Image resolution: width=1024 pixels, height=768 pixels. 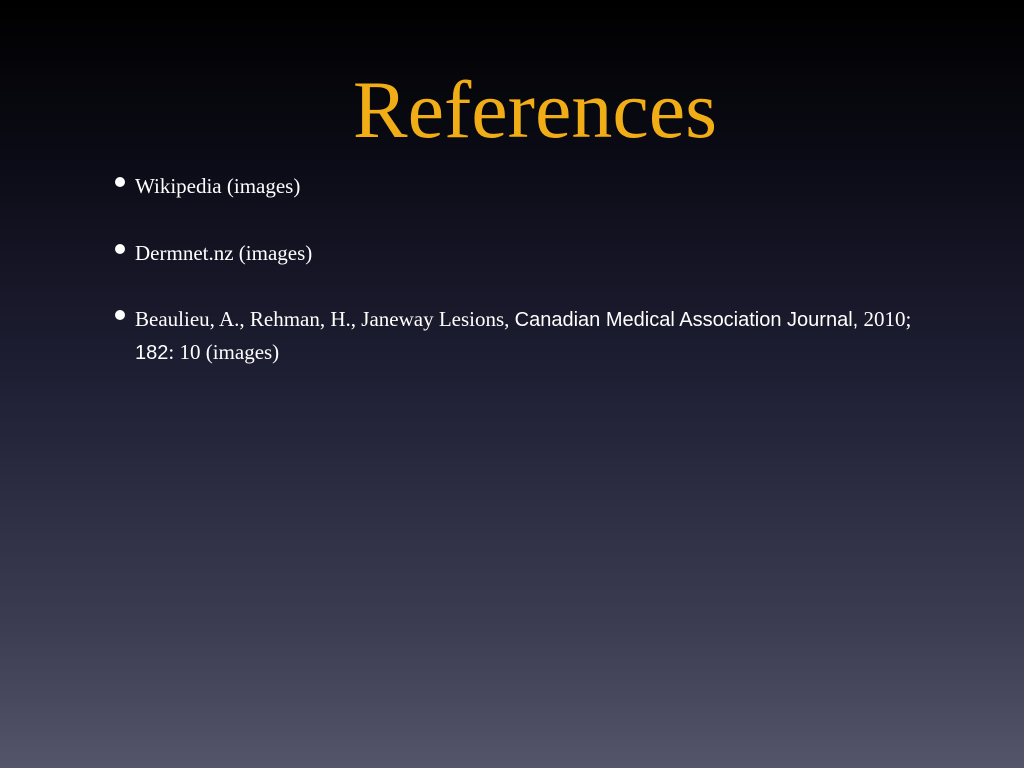 What do you see at coordinates (152, 353) in the screenshot?
I see `reference-volume: 182` at bounding box center [152, 353].